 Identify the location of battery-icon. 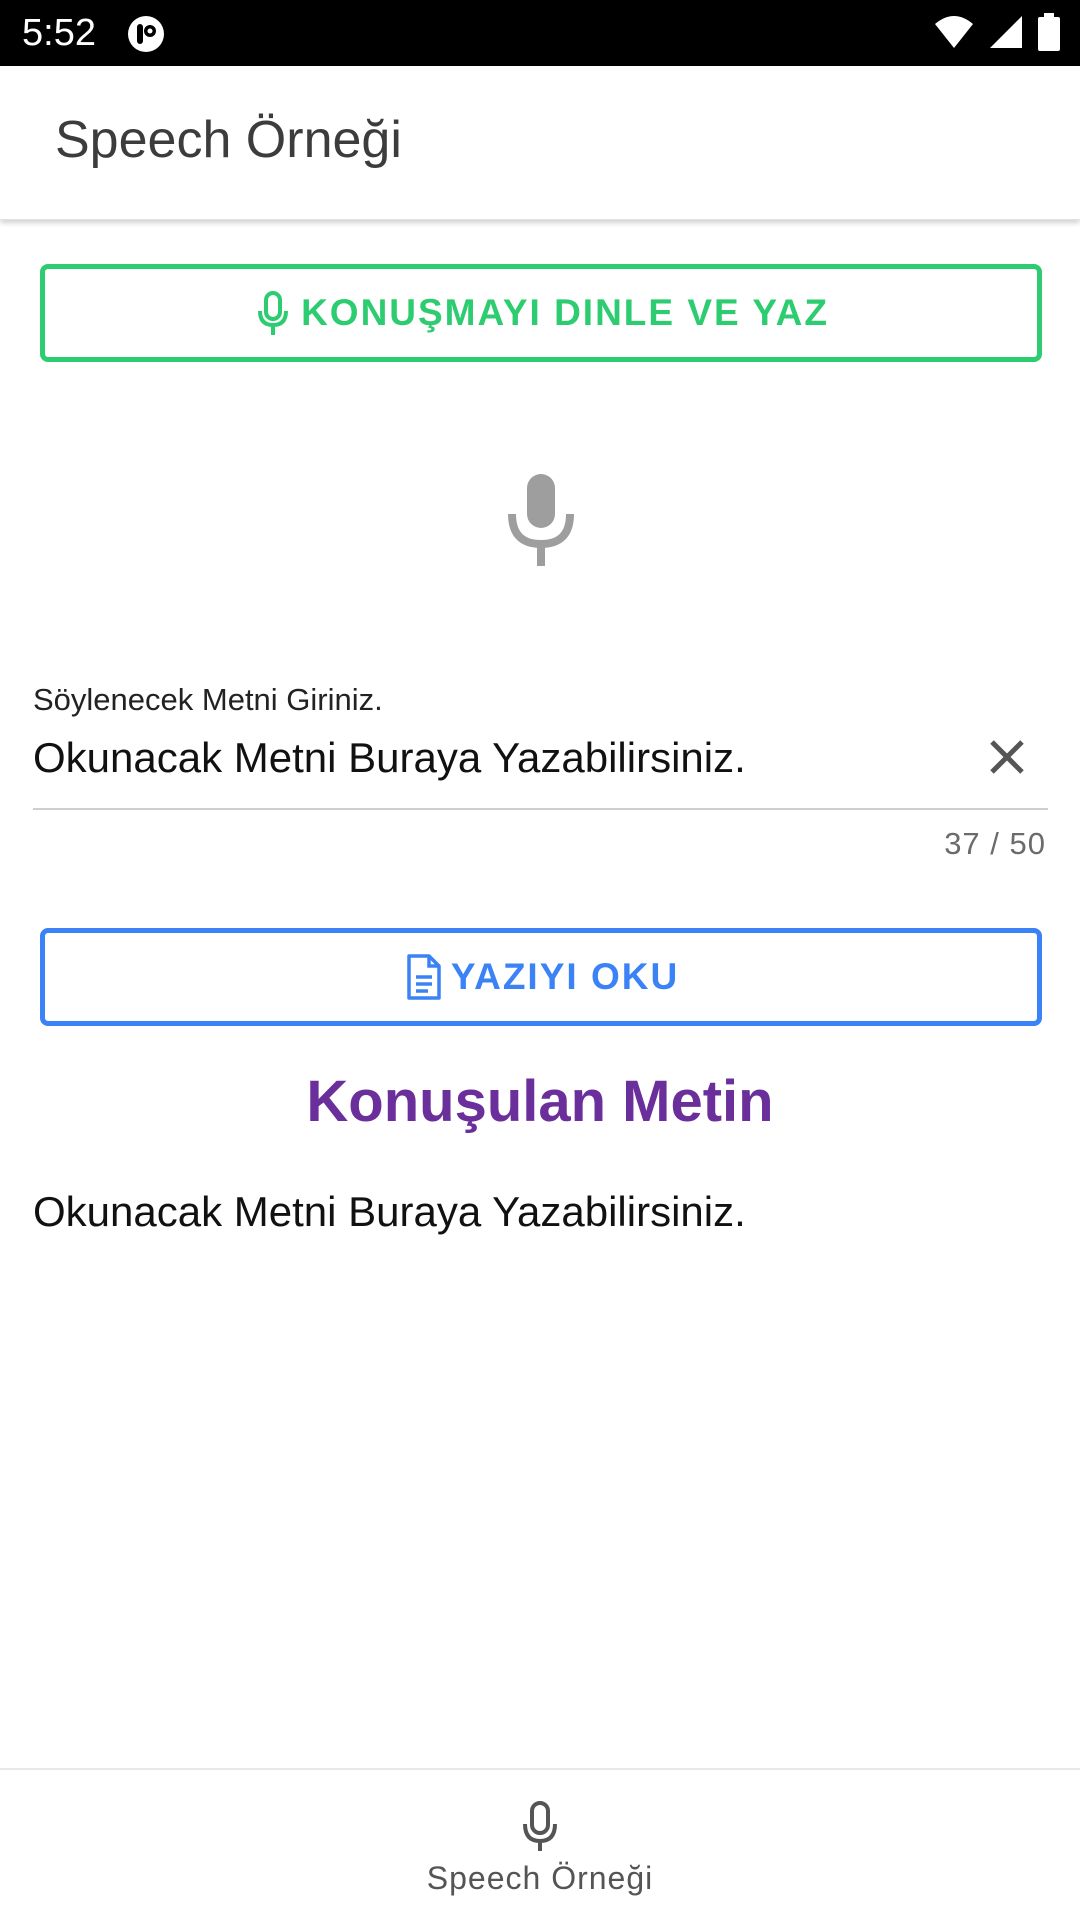
(1049, 34).